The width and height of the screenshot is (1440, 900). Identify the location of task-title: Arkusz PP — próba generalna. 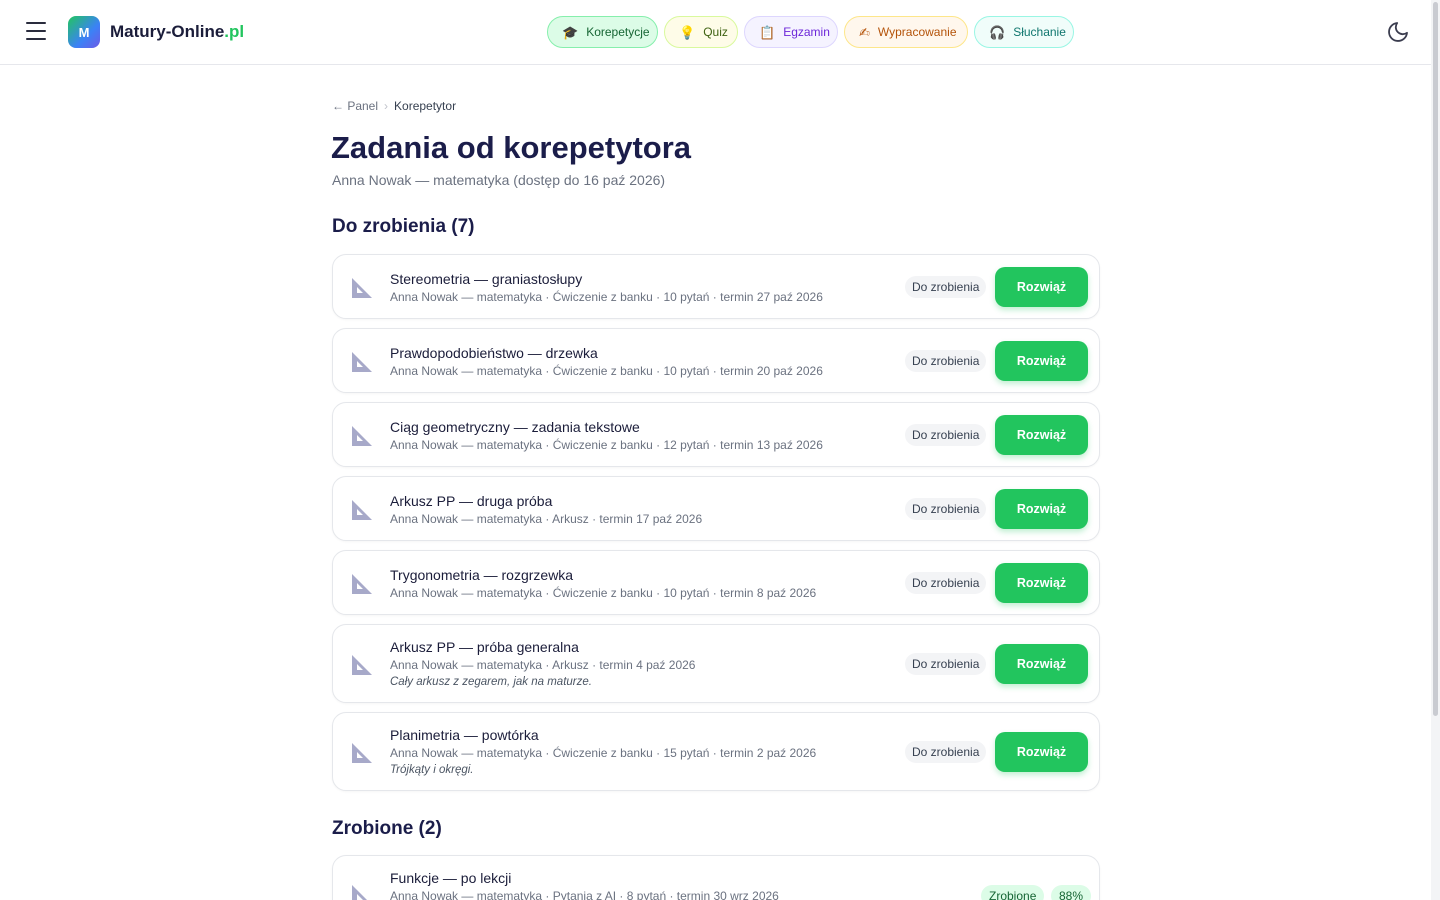
(484, 647).